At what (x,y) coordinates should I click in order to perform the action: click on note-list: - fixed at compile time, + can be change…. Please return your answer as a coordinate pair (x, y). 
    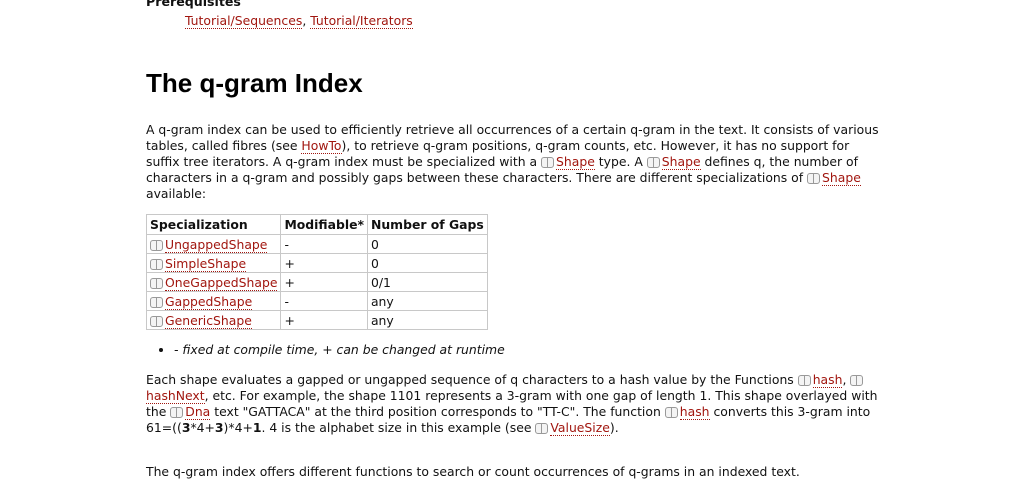
    Looking at the image, I should click on (325, 350).